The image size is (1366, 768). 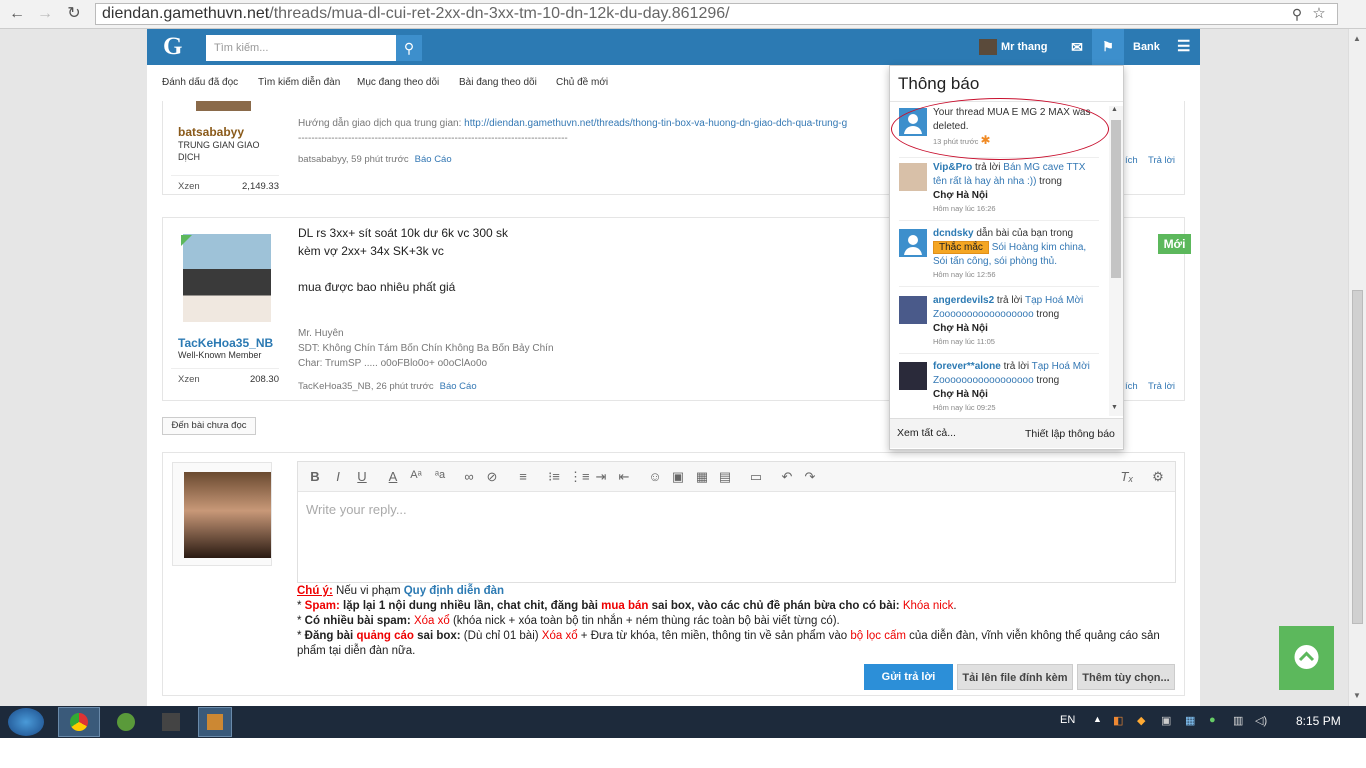 I want to click on back-to-top-button, so click(x=1306, y=658).